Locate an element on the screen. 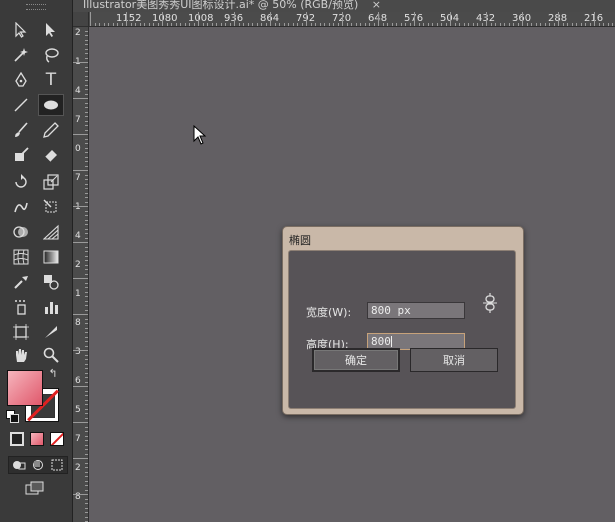 The image size is (615, 522). ruler-top-label: 1080 is located at coordinates (165, 18).